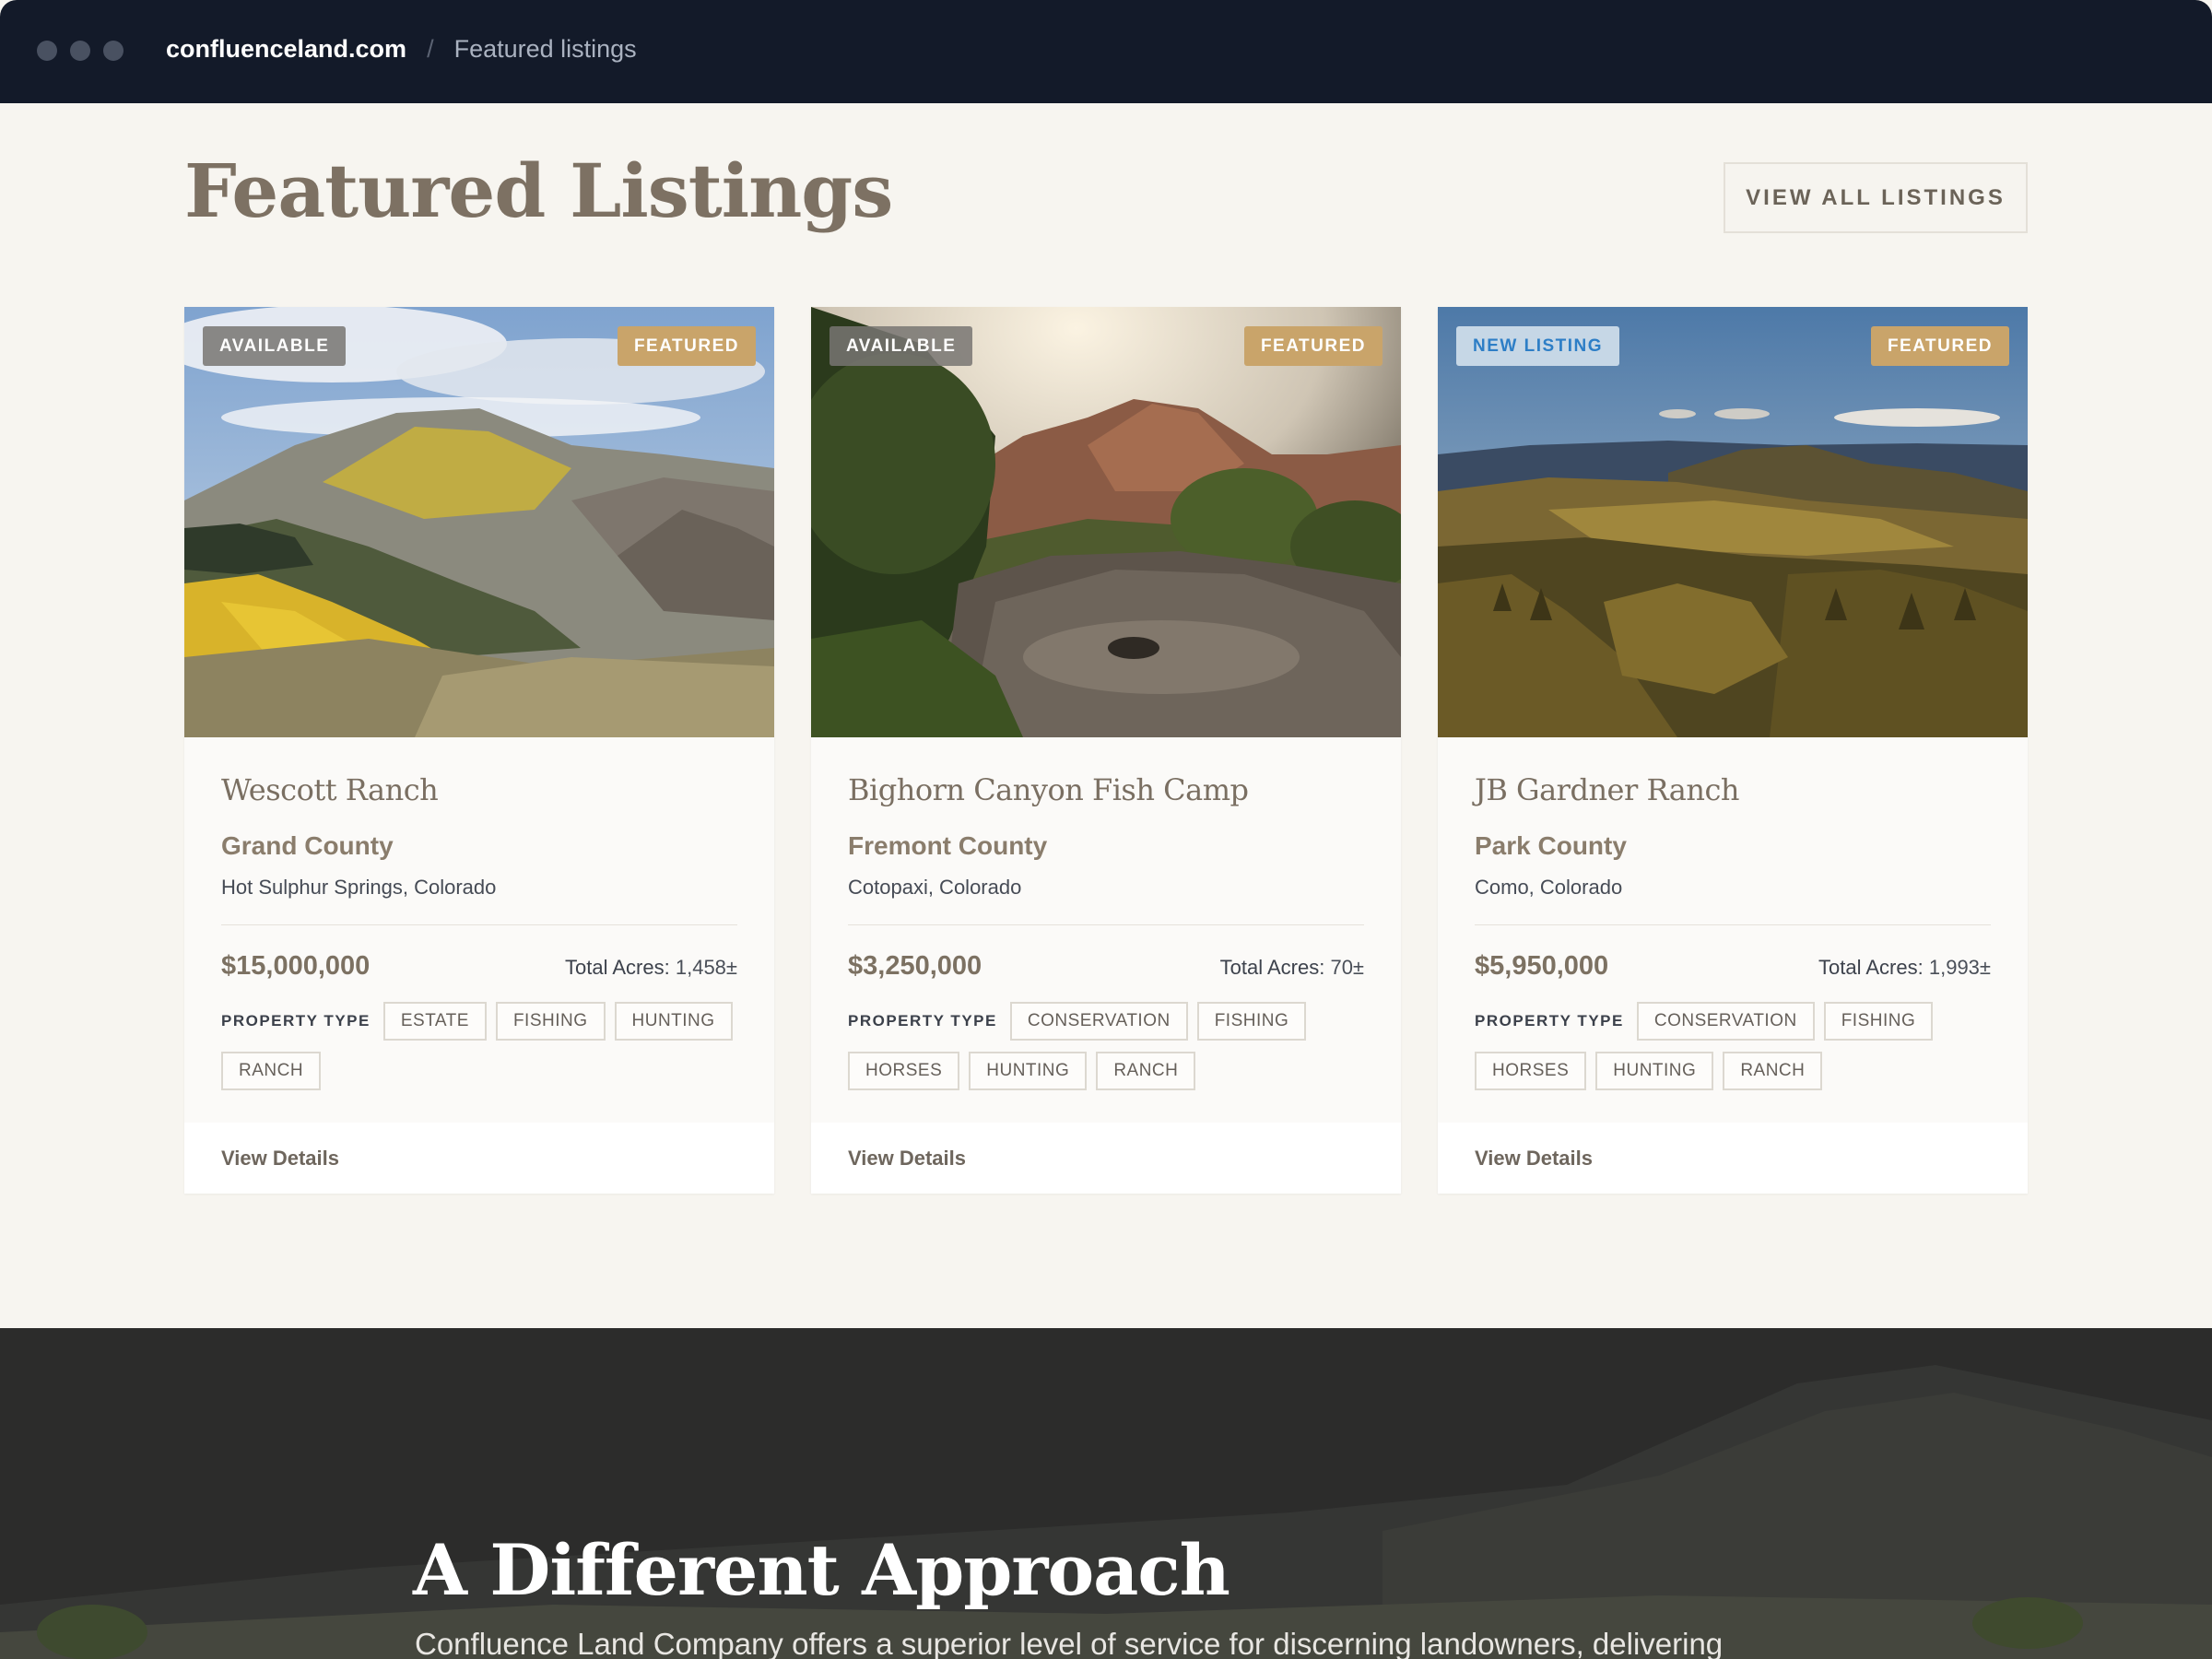 The height and width of the screenshot is (1659, 2212). I want to click on listing-photo: NEW LISTING FEATURED, so click(1733, 522).